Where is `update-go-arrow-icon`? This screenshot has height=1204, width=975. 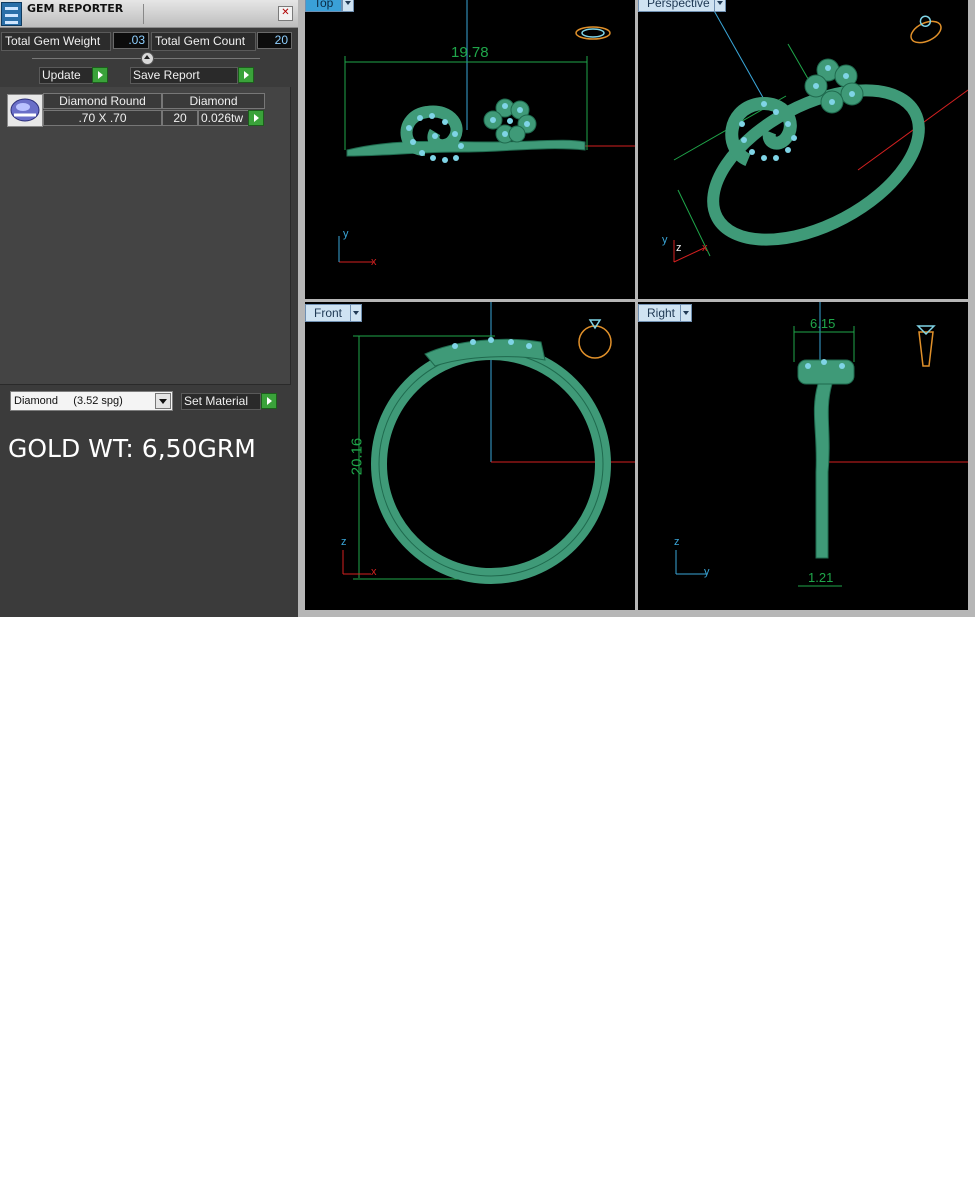 update-go-arrow-icon is located at coordinates (100, 75).